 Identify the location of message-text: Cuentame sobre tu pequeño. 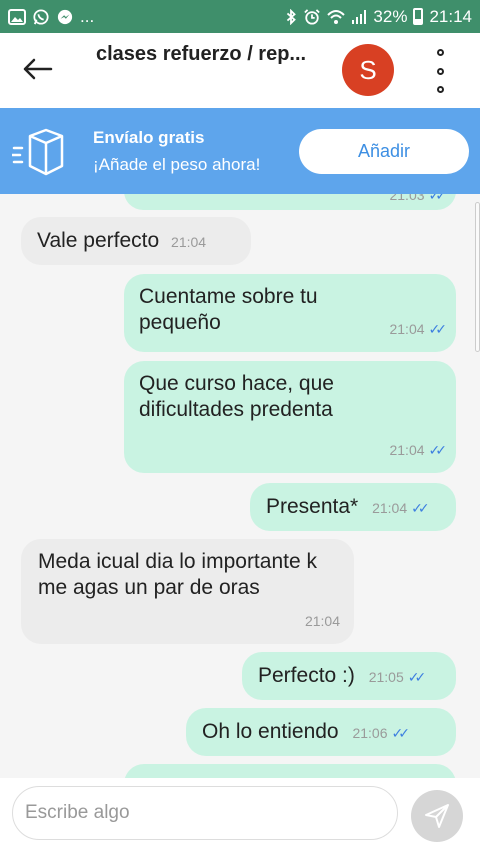
(228, 309).